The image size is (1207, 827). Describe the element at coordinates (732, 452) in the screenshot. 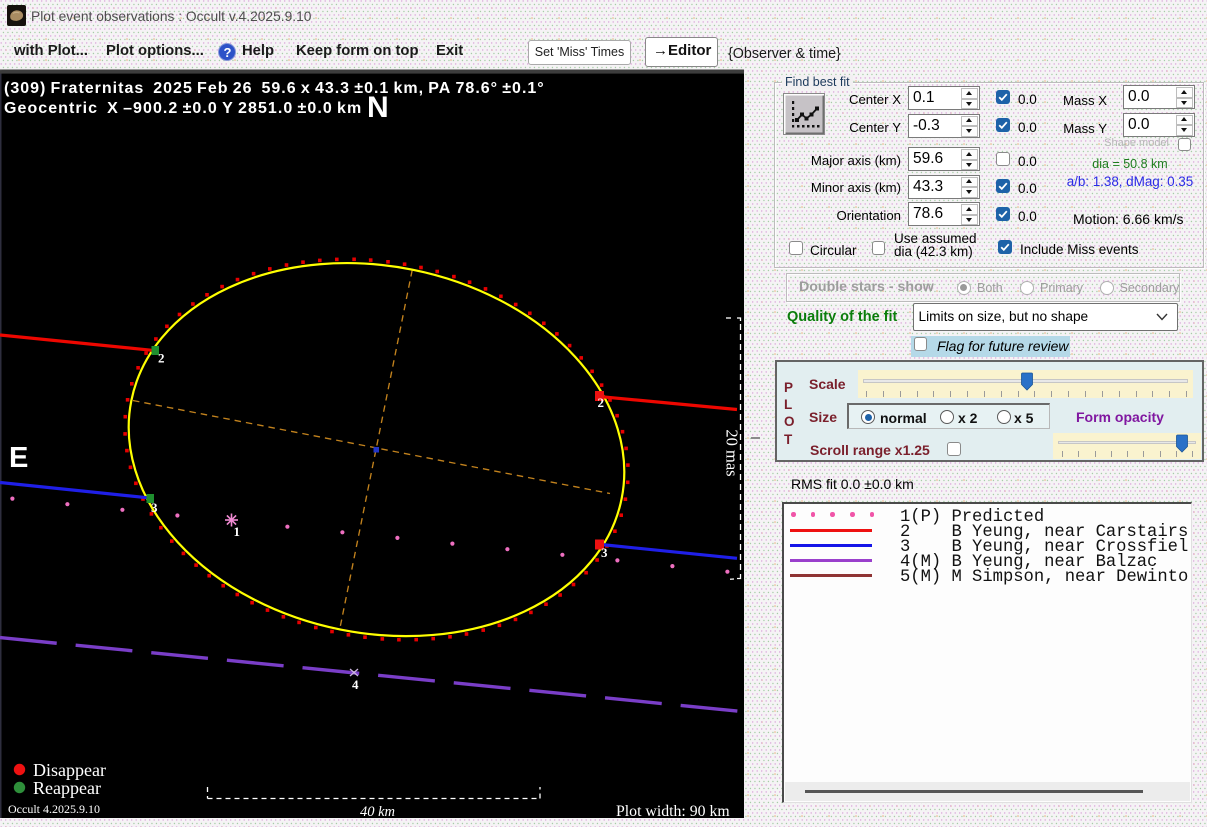

I see `svg-text: 20 mas` at that location.